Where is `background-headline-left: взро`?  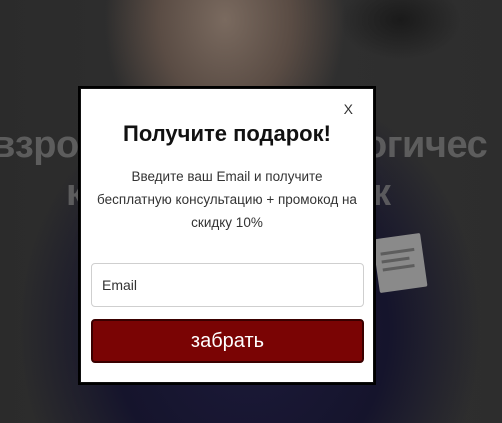
background-headline-left: взро is located at coordinates (39, 145).